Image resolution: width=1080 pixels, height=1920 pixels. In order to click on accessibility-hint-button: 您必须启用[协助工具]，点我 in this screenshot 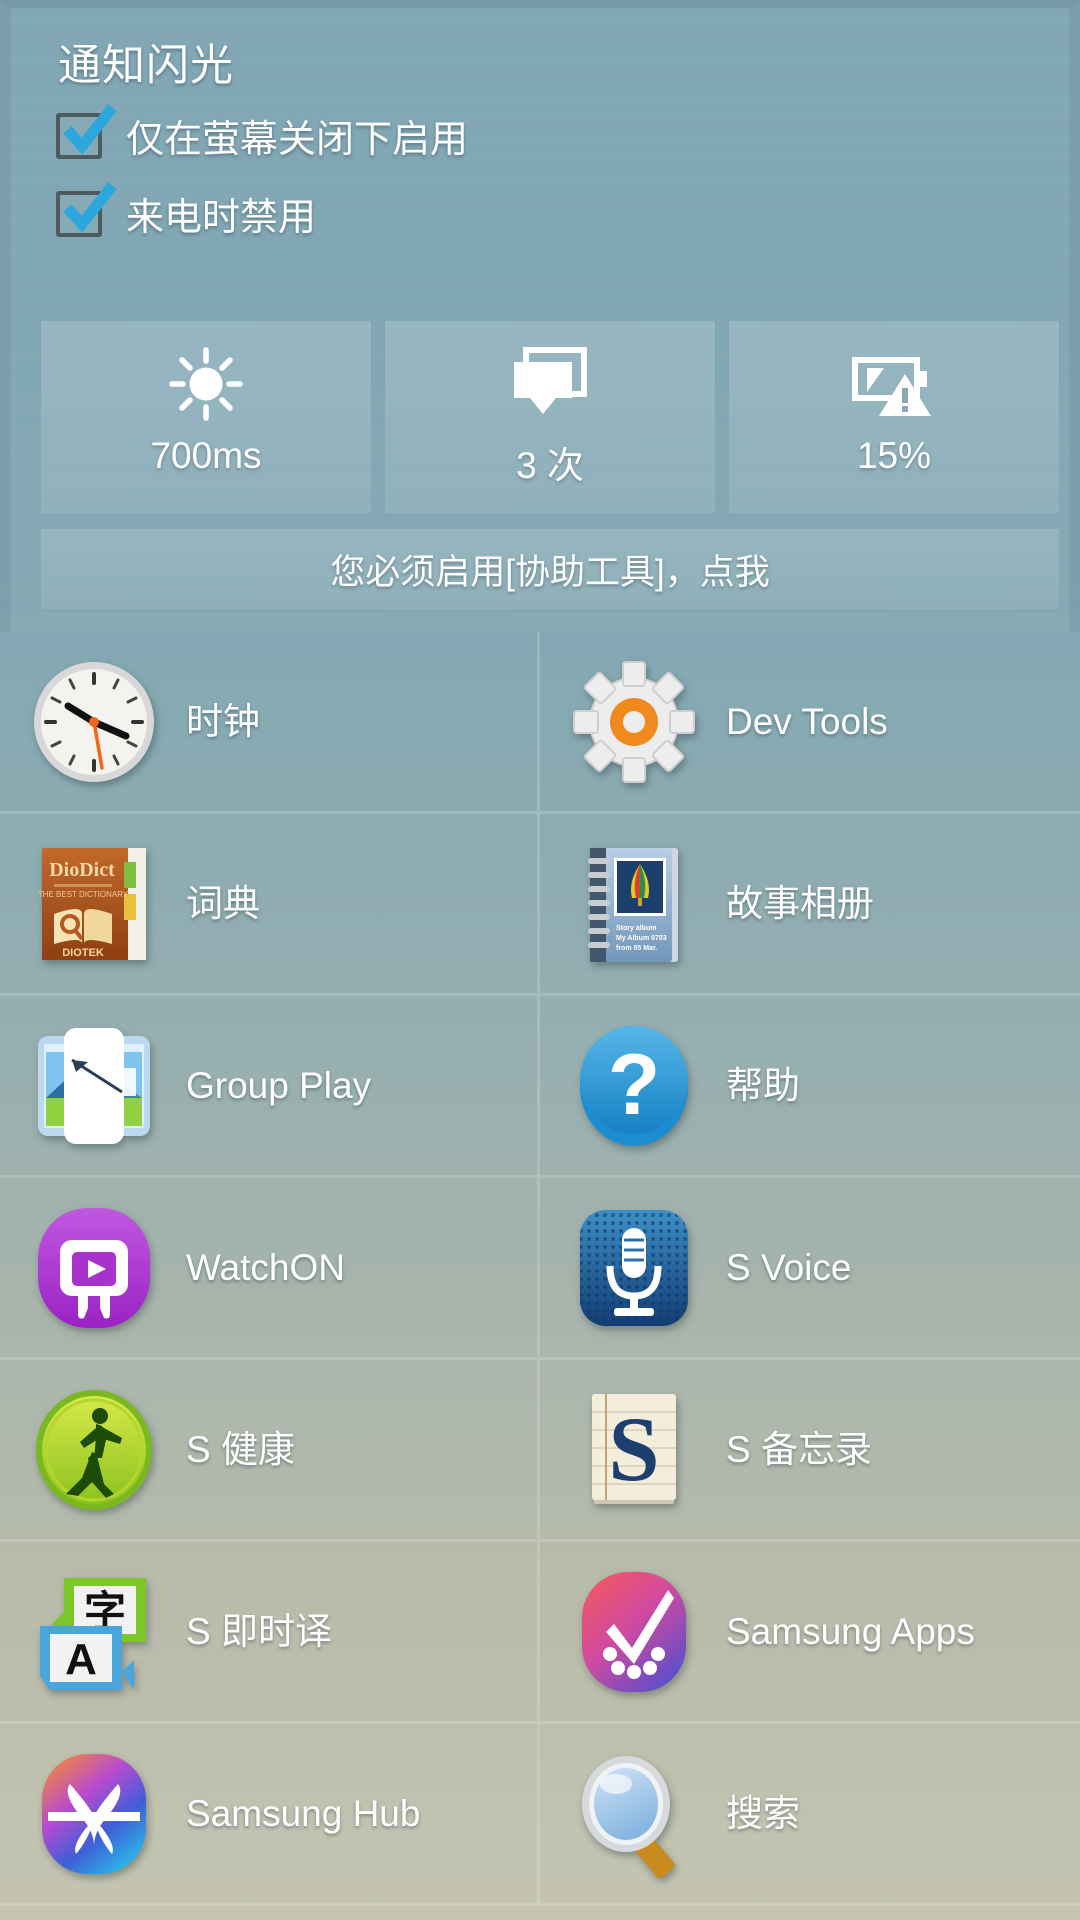, I will do `click(550, 569)`.